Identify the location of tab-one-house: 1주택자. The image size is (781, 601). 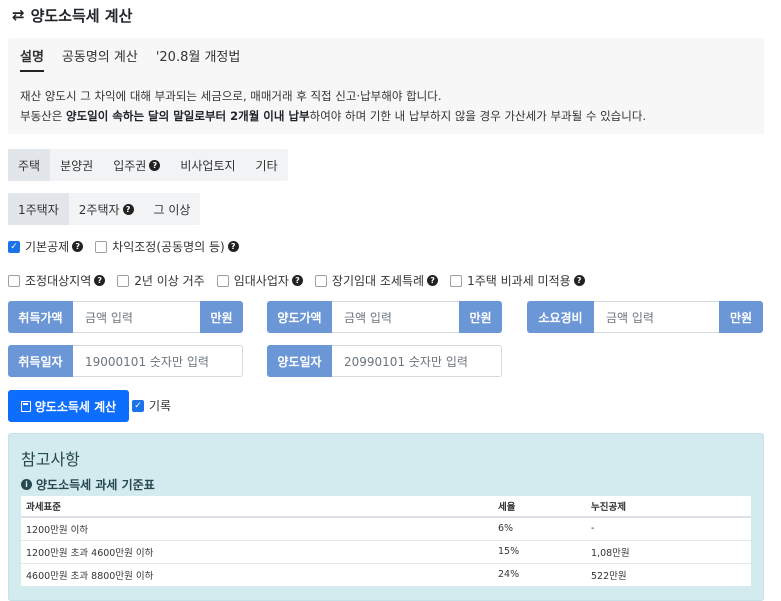
(38, 209).